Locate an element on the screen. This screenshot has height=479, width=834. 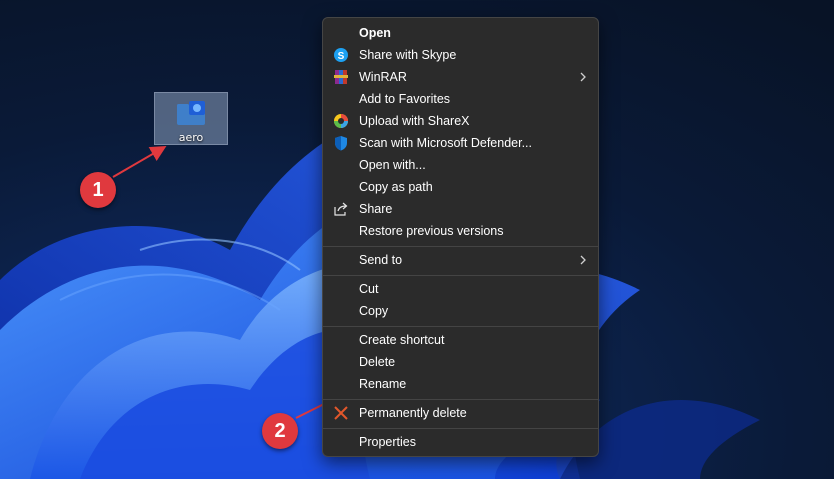
menu-item-rename: Rename is located at coordinates (460, 384).